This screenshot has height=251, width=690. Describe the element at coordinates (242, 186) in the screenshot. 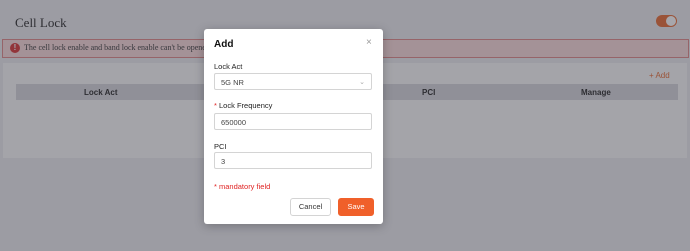

I see `mandatory-note: * mandatory field` at that location.